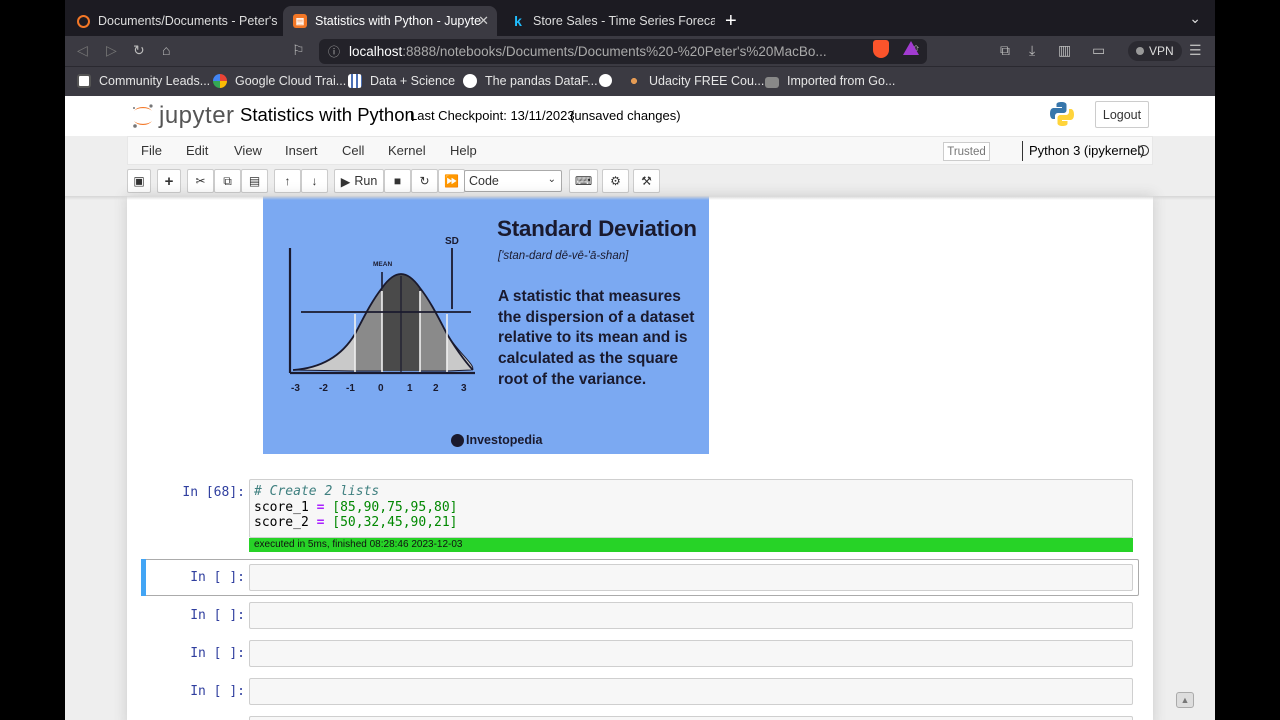 The height and width of the screenshot is (720, 1280). What do you see at coordinates (551, 179) in the screenshot?
I see `chevron-down-icon: ⌄` at bounding box center [551, 179].